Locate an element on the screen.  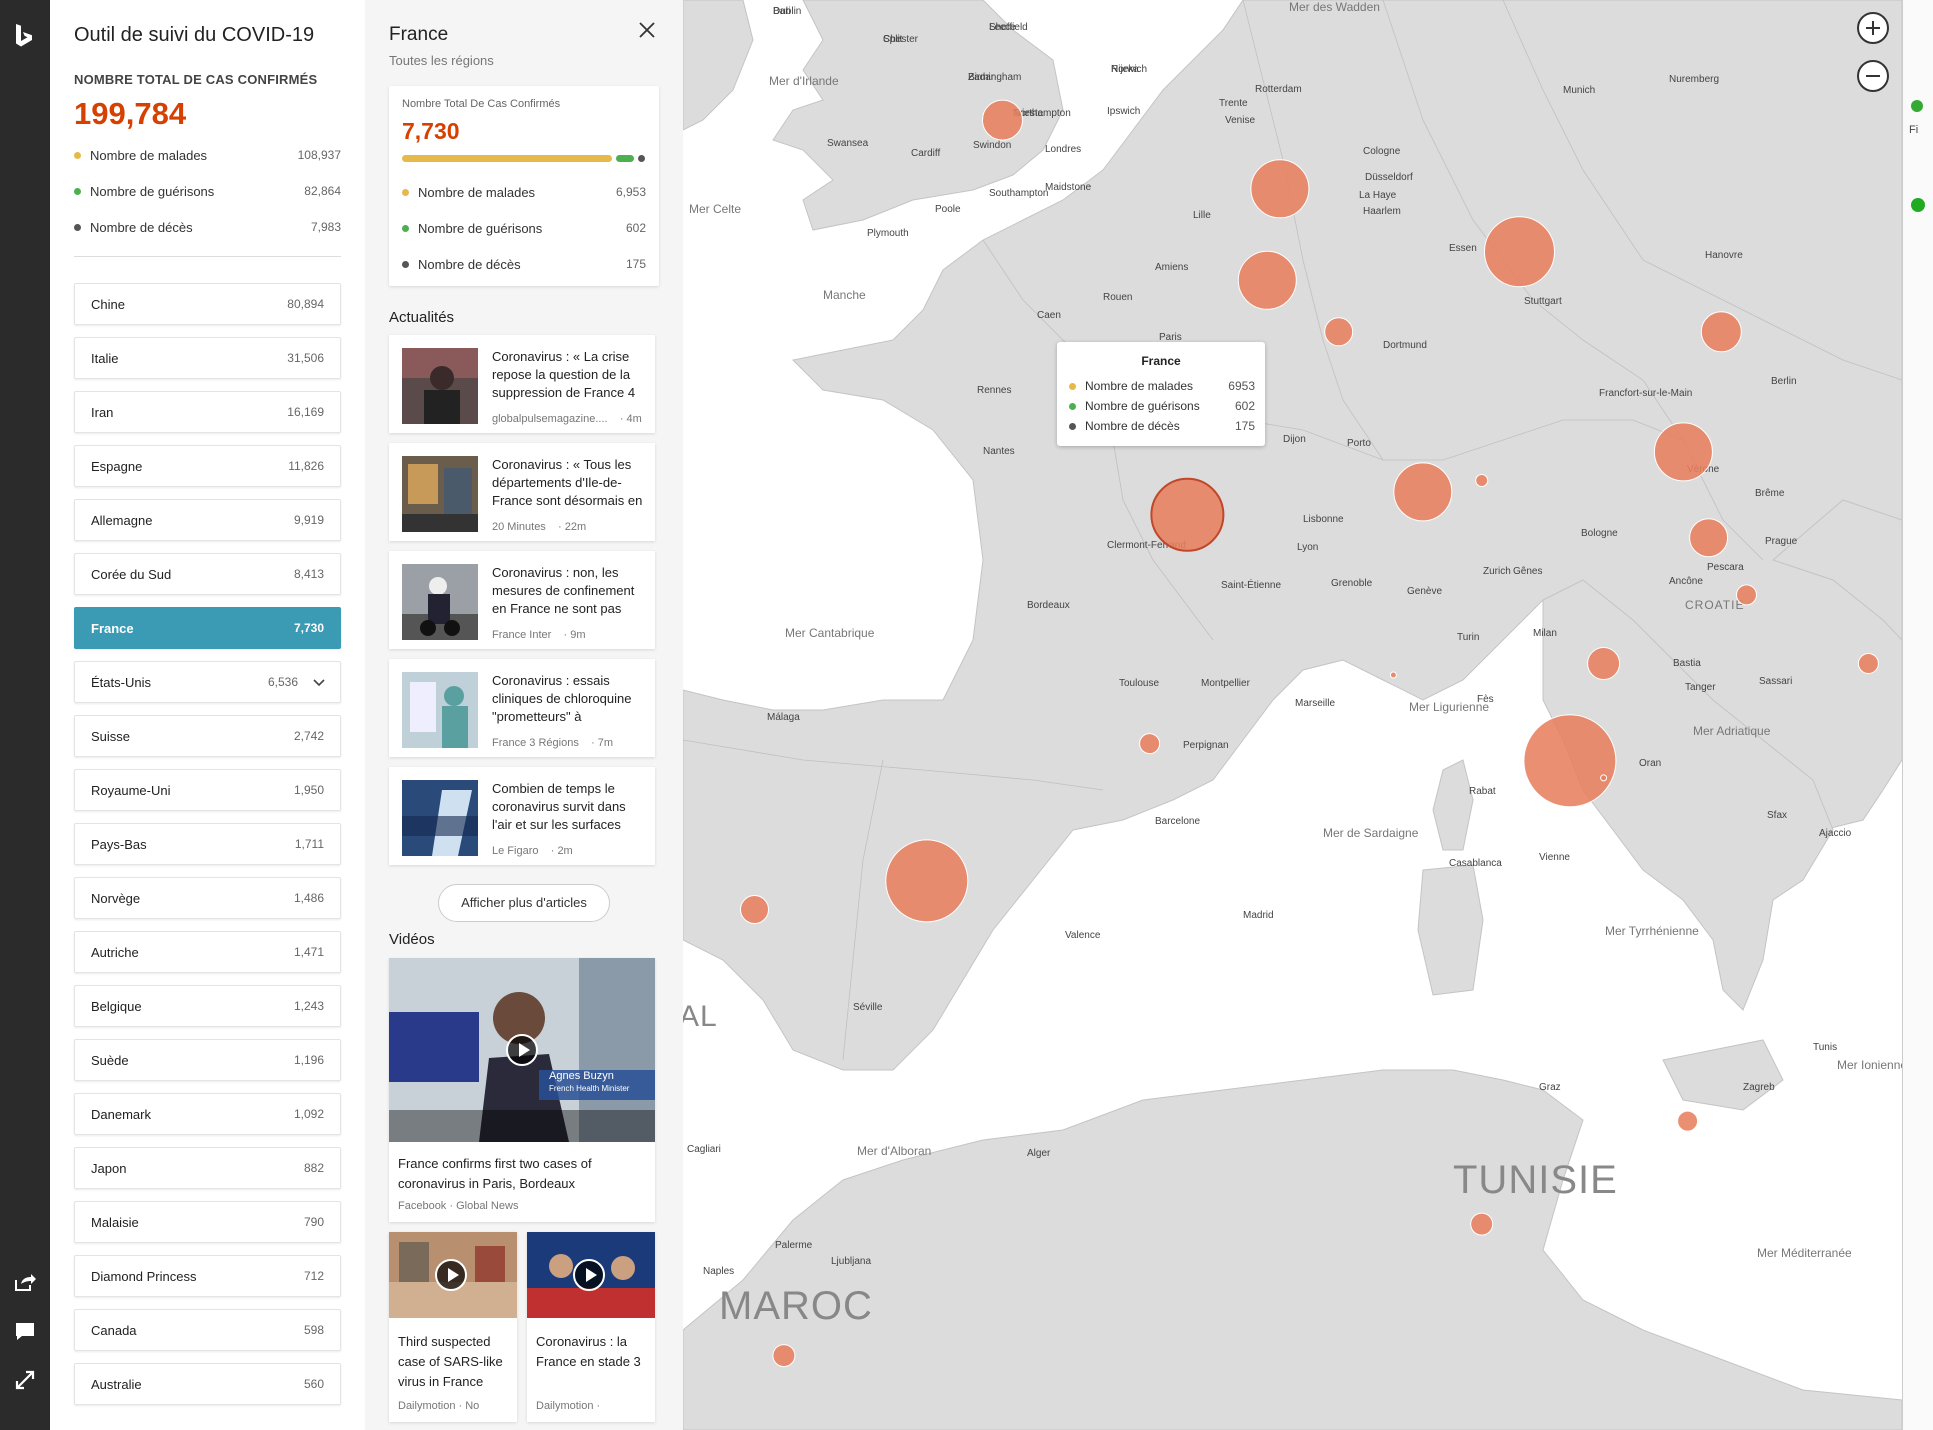
city-label: Sassari is located at coordinates (1776, 681).